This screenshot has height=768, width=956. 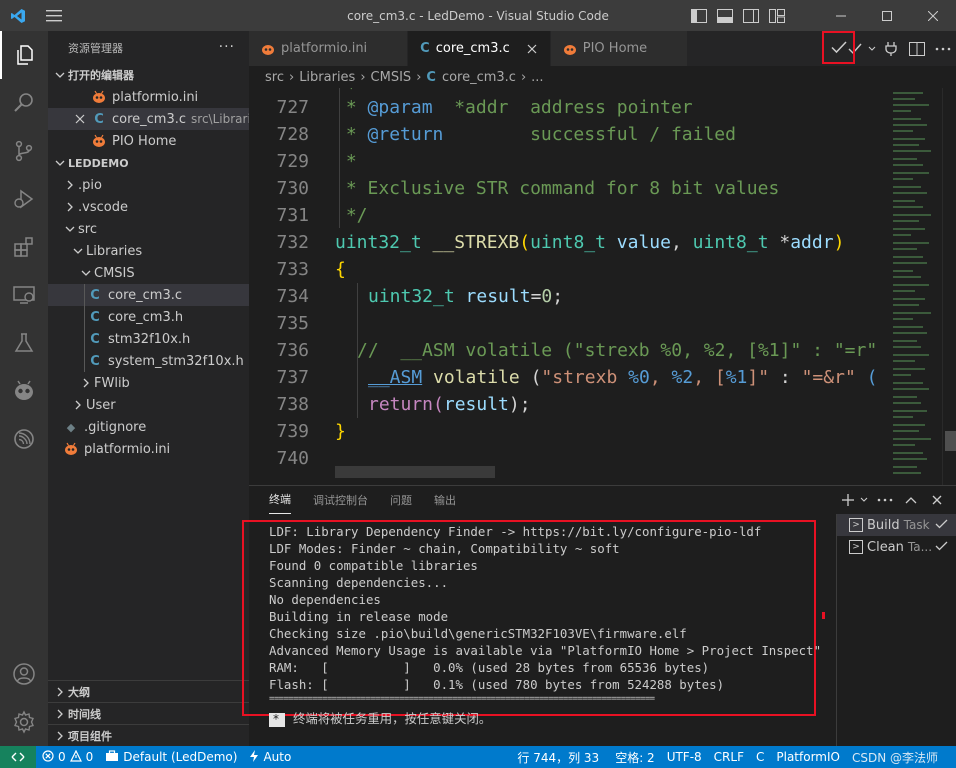 What do you see at coordinates (479, 77) in the screenshot?
I see `breadcrumb-item: core_cm3.c` at bounding box center [479, 77].